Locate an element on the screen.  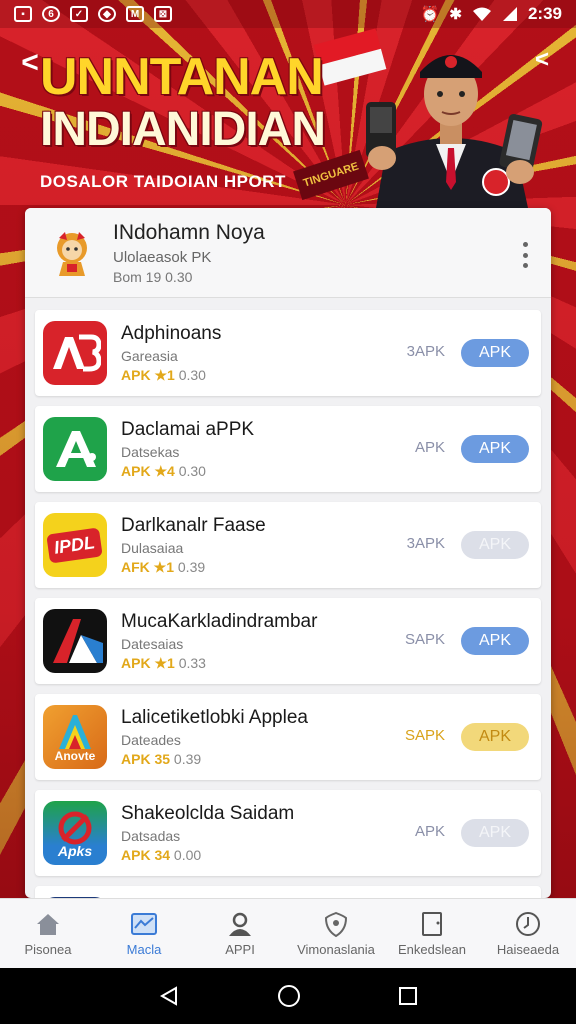
home-circle-icon is located at coordinates (289, 996).